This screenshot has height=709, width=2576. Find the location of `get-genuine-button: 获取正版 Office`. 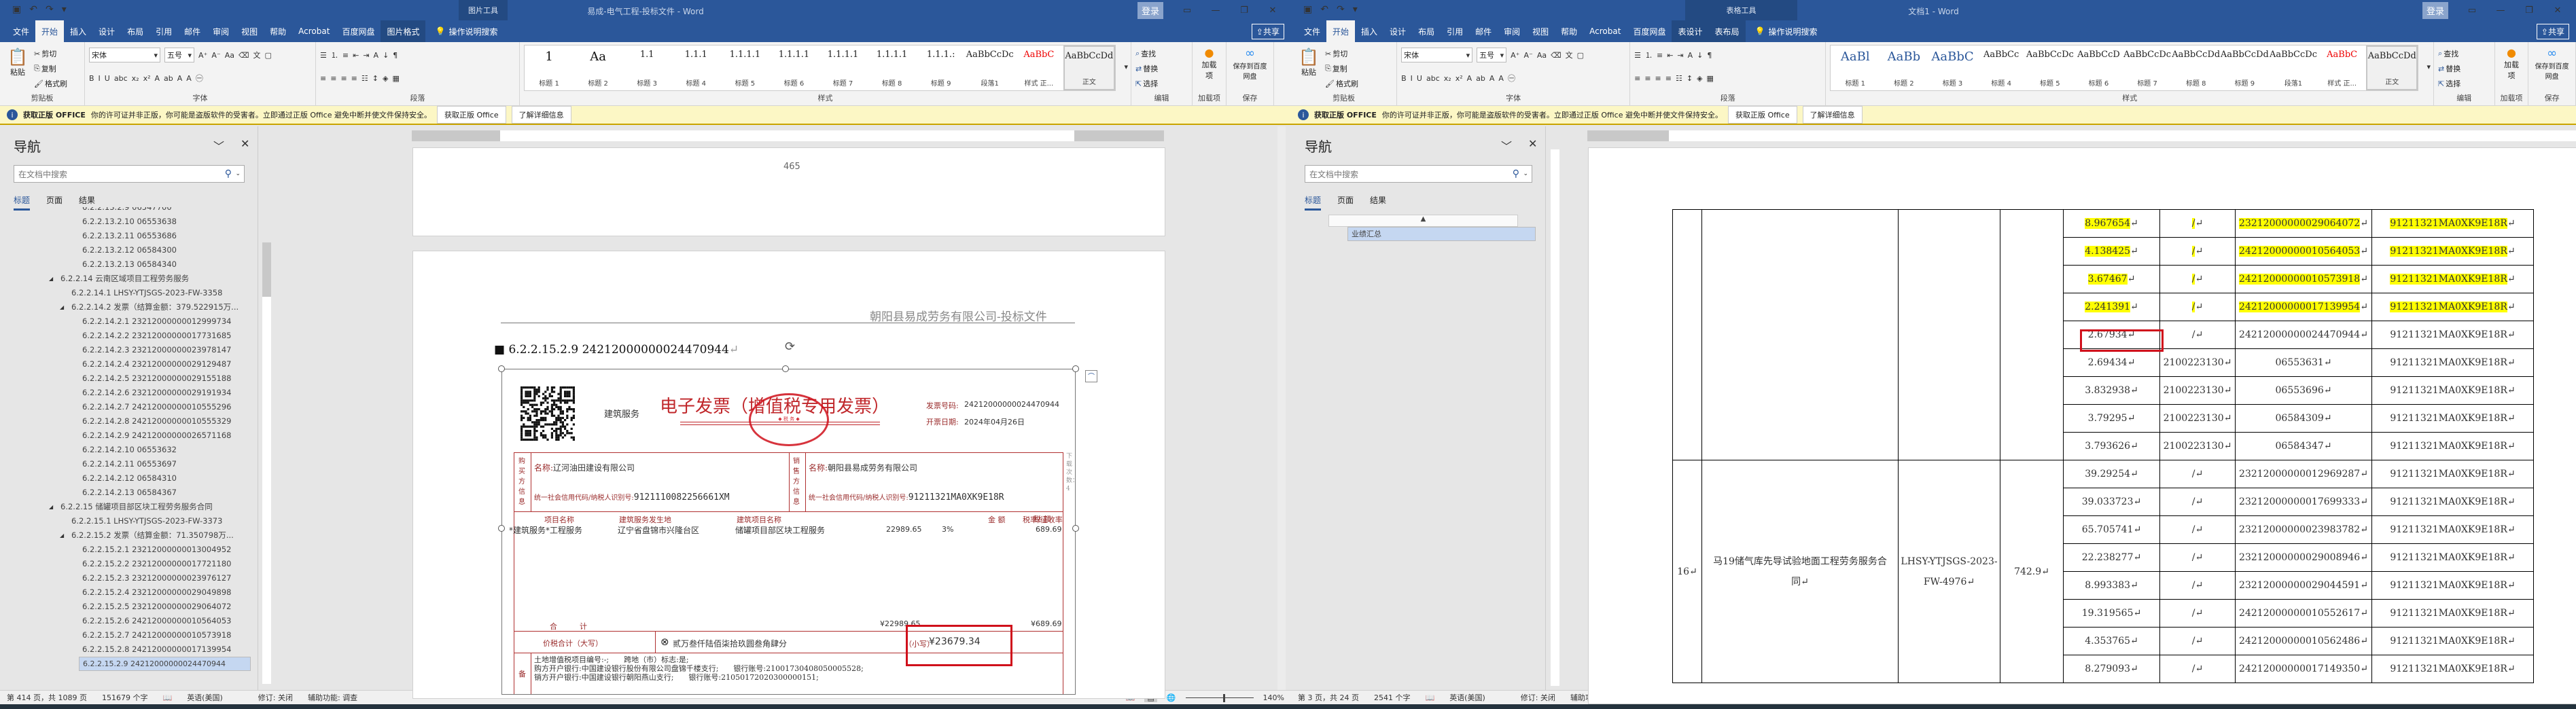

get-genuine-button: 获取正版 Office is located at coordinates (471, 115).